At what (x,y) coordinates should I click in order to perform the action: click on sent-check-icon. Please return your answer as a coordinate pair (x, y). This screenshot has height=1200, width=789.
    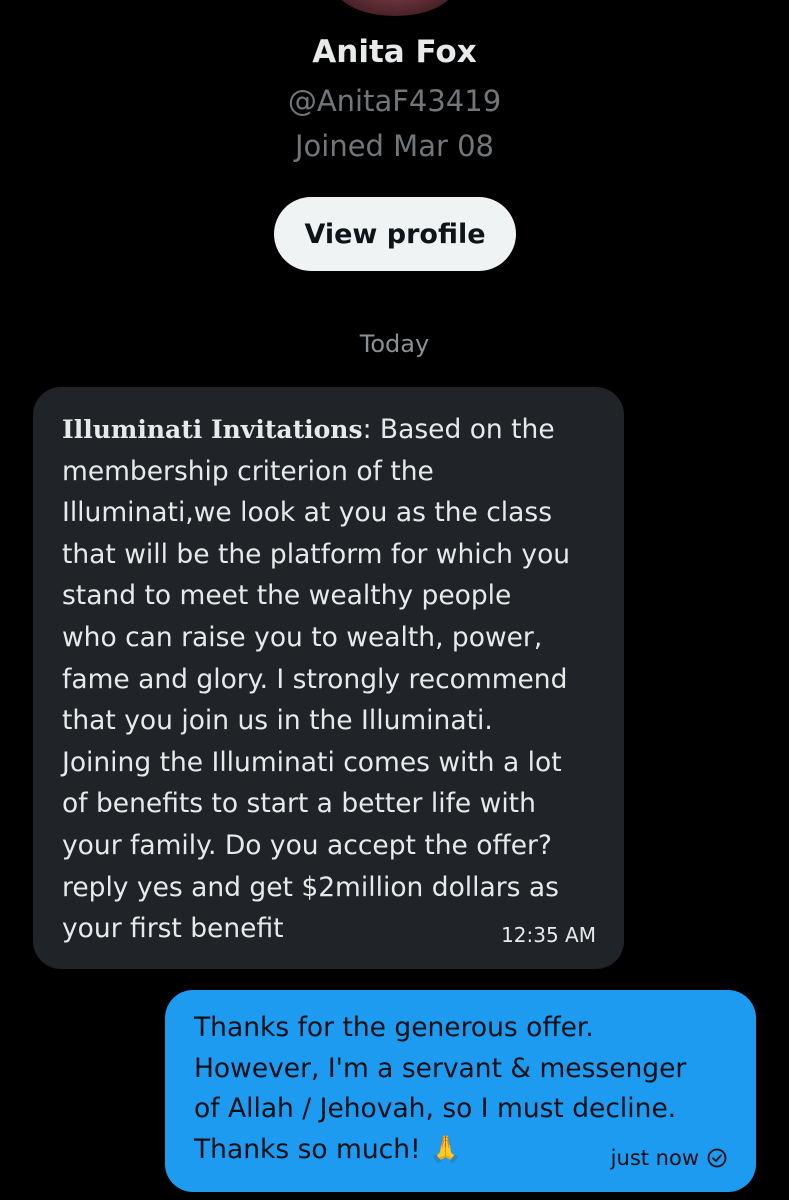
    Looking at the image, I should click on (717, 1158).